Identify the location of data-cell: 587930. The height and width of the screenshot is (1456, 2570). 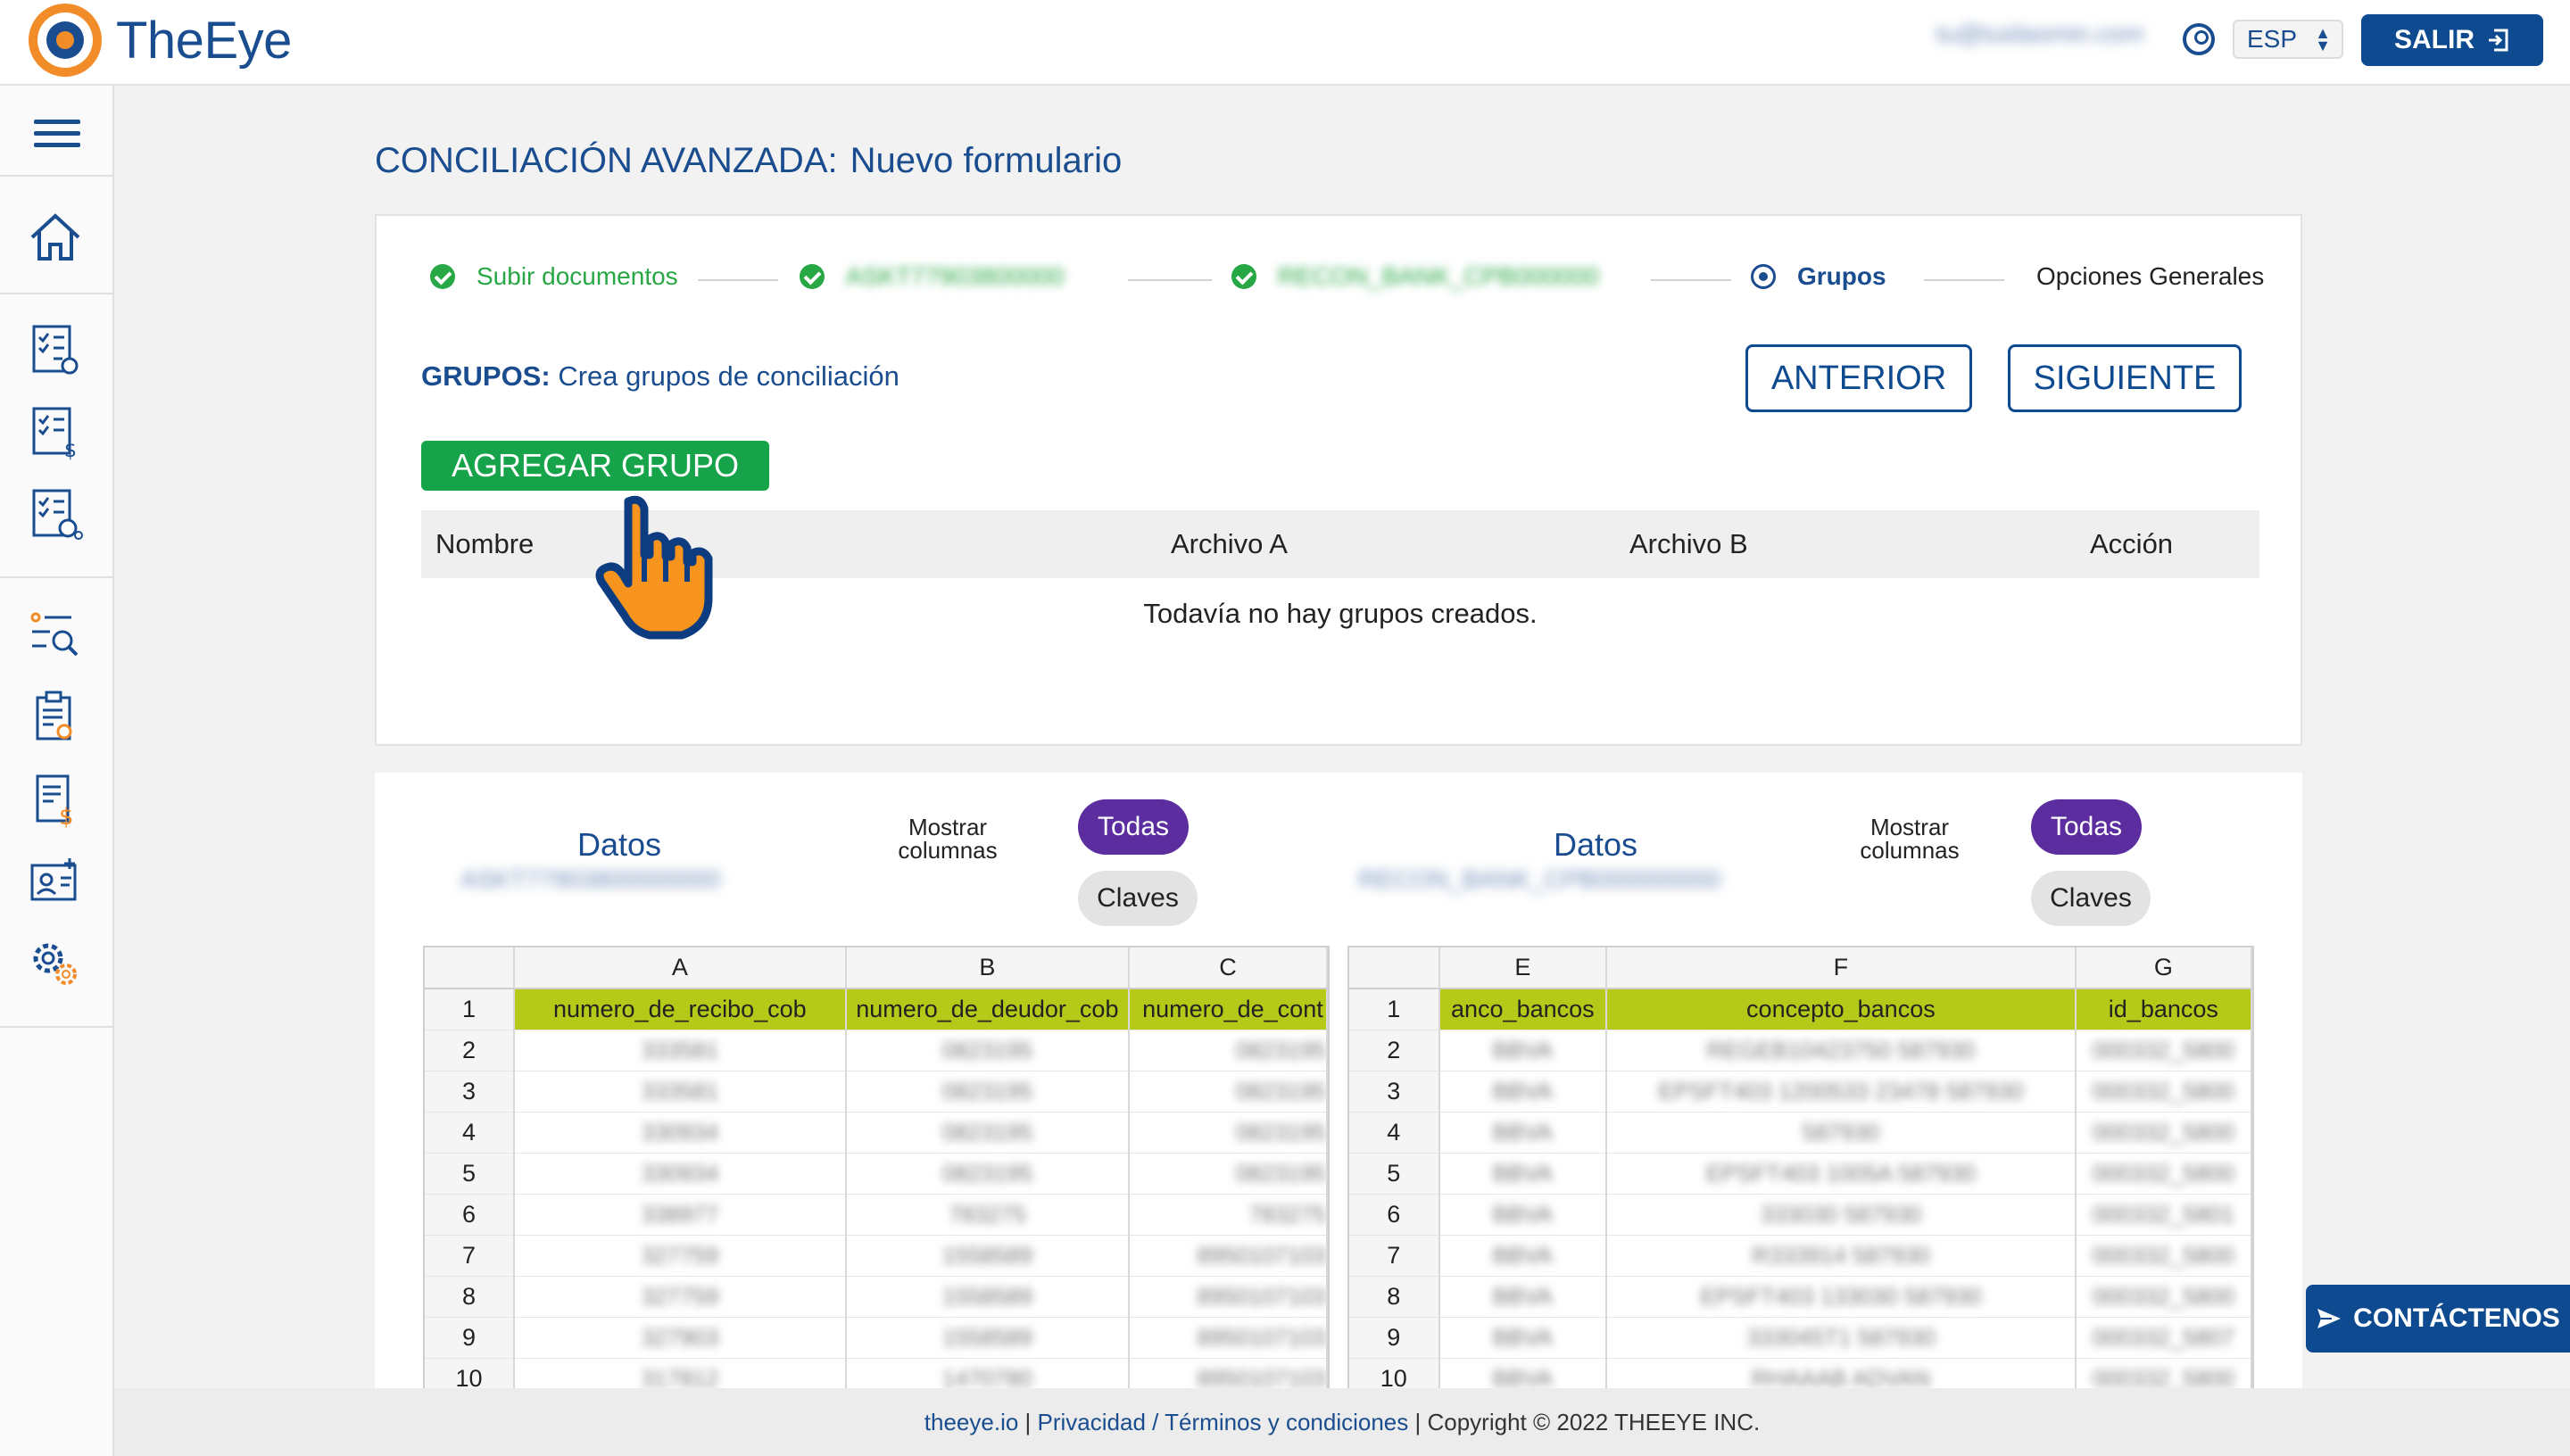
(1842, 1133).